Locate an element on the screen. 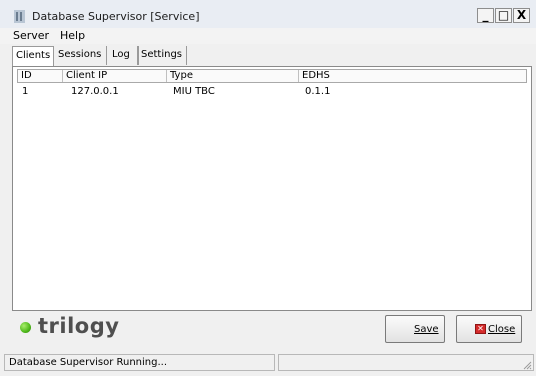  table-row: 1 127.0.0.1 MIU TBC 0.1.1 is located at coordinates (272, 92).